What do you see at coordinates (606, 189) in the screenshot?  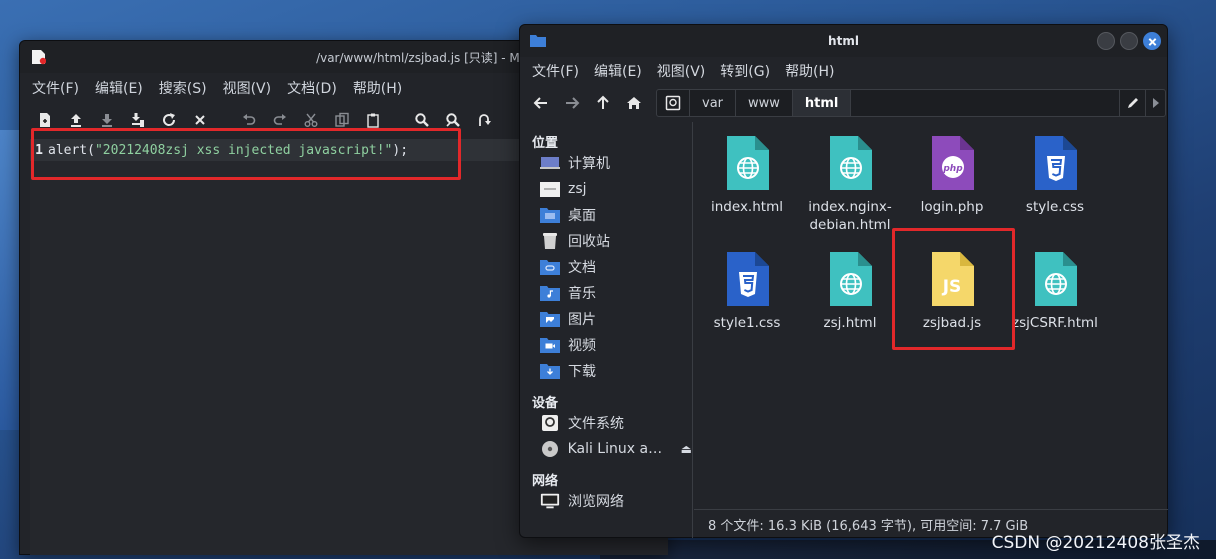 I see `sidebar-item-home: zsj` at bounding box center [606, 189].